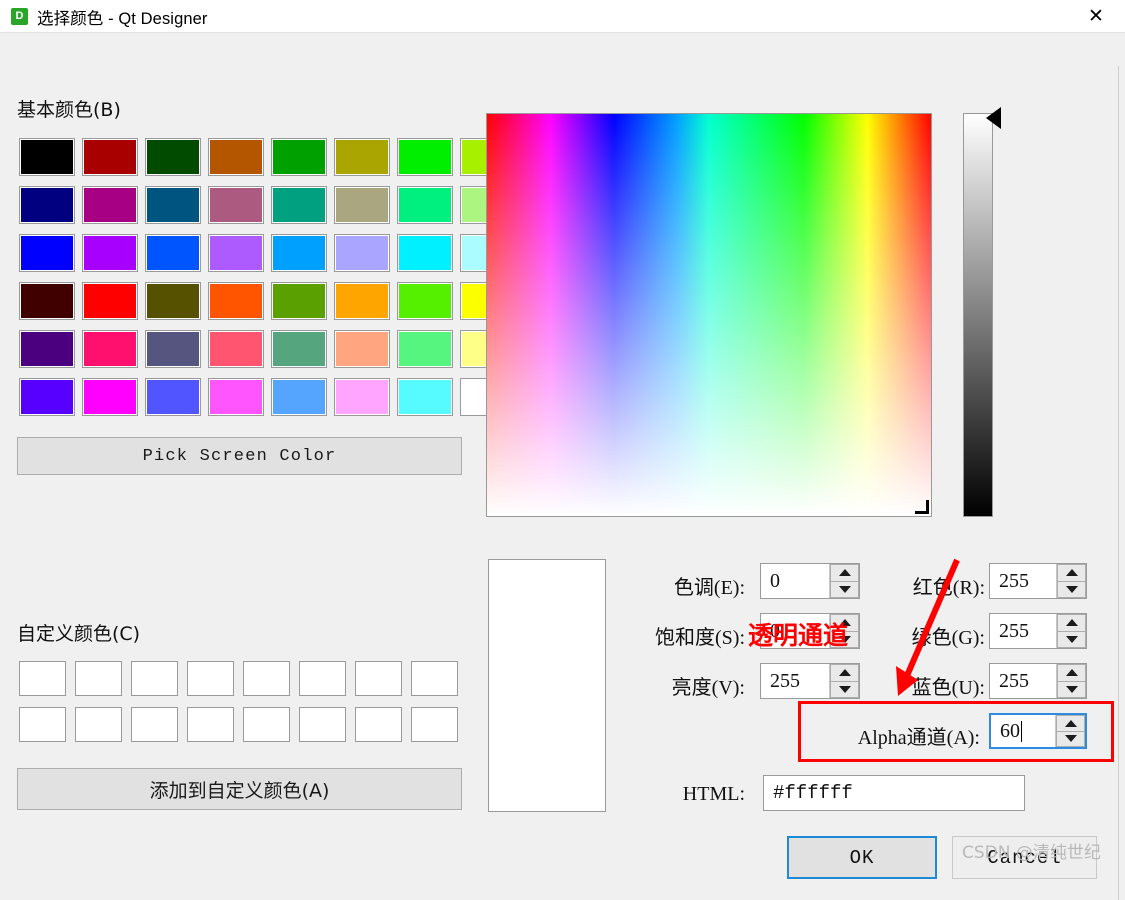  I want to click on qt-designer-icon: D, so click(19, 16).